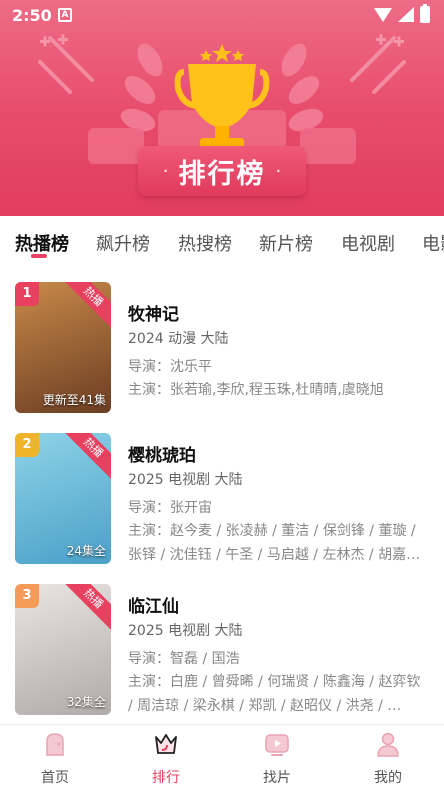 The height and width of the screenshot is (791, 444). I want to click on signal-icon, so click(406, 14).